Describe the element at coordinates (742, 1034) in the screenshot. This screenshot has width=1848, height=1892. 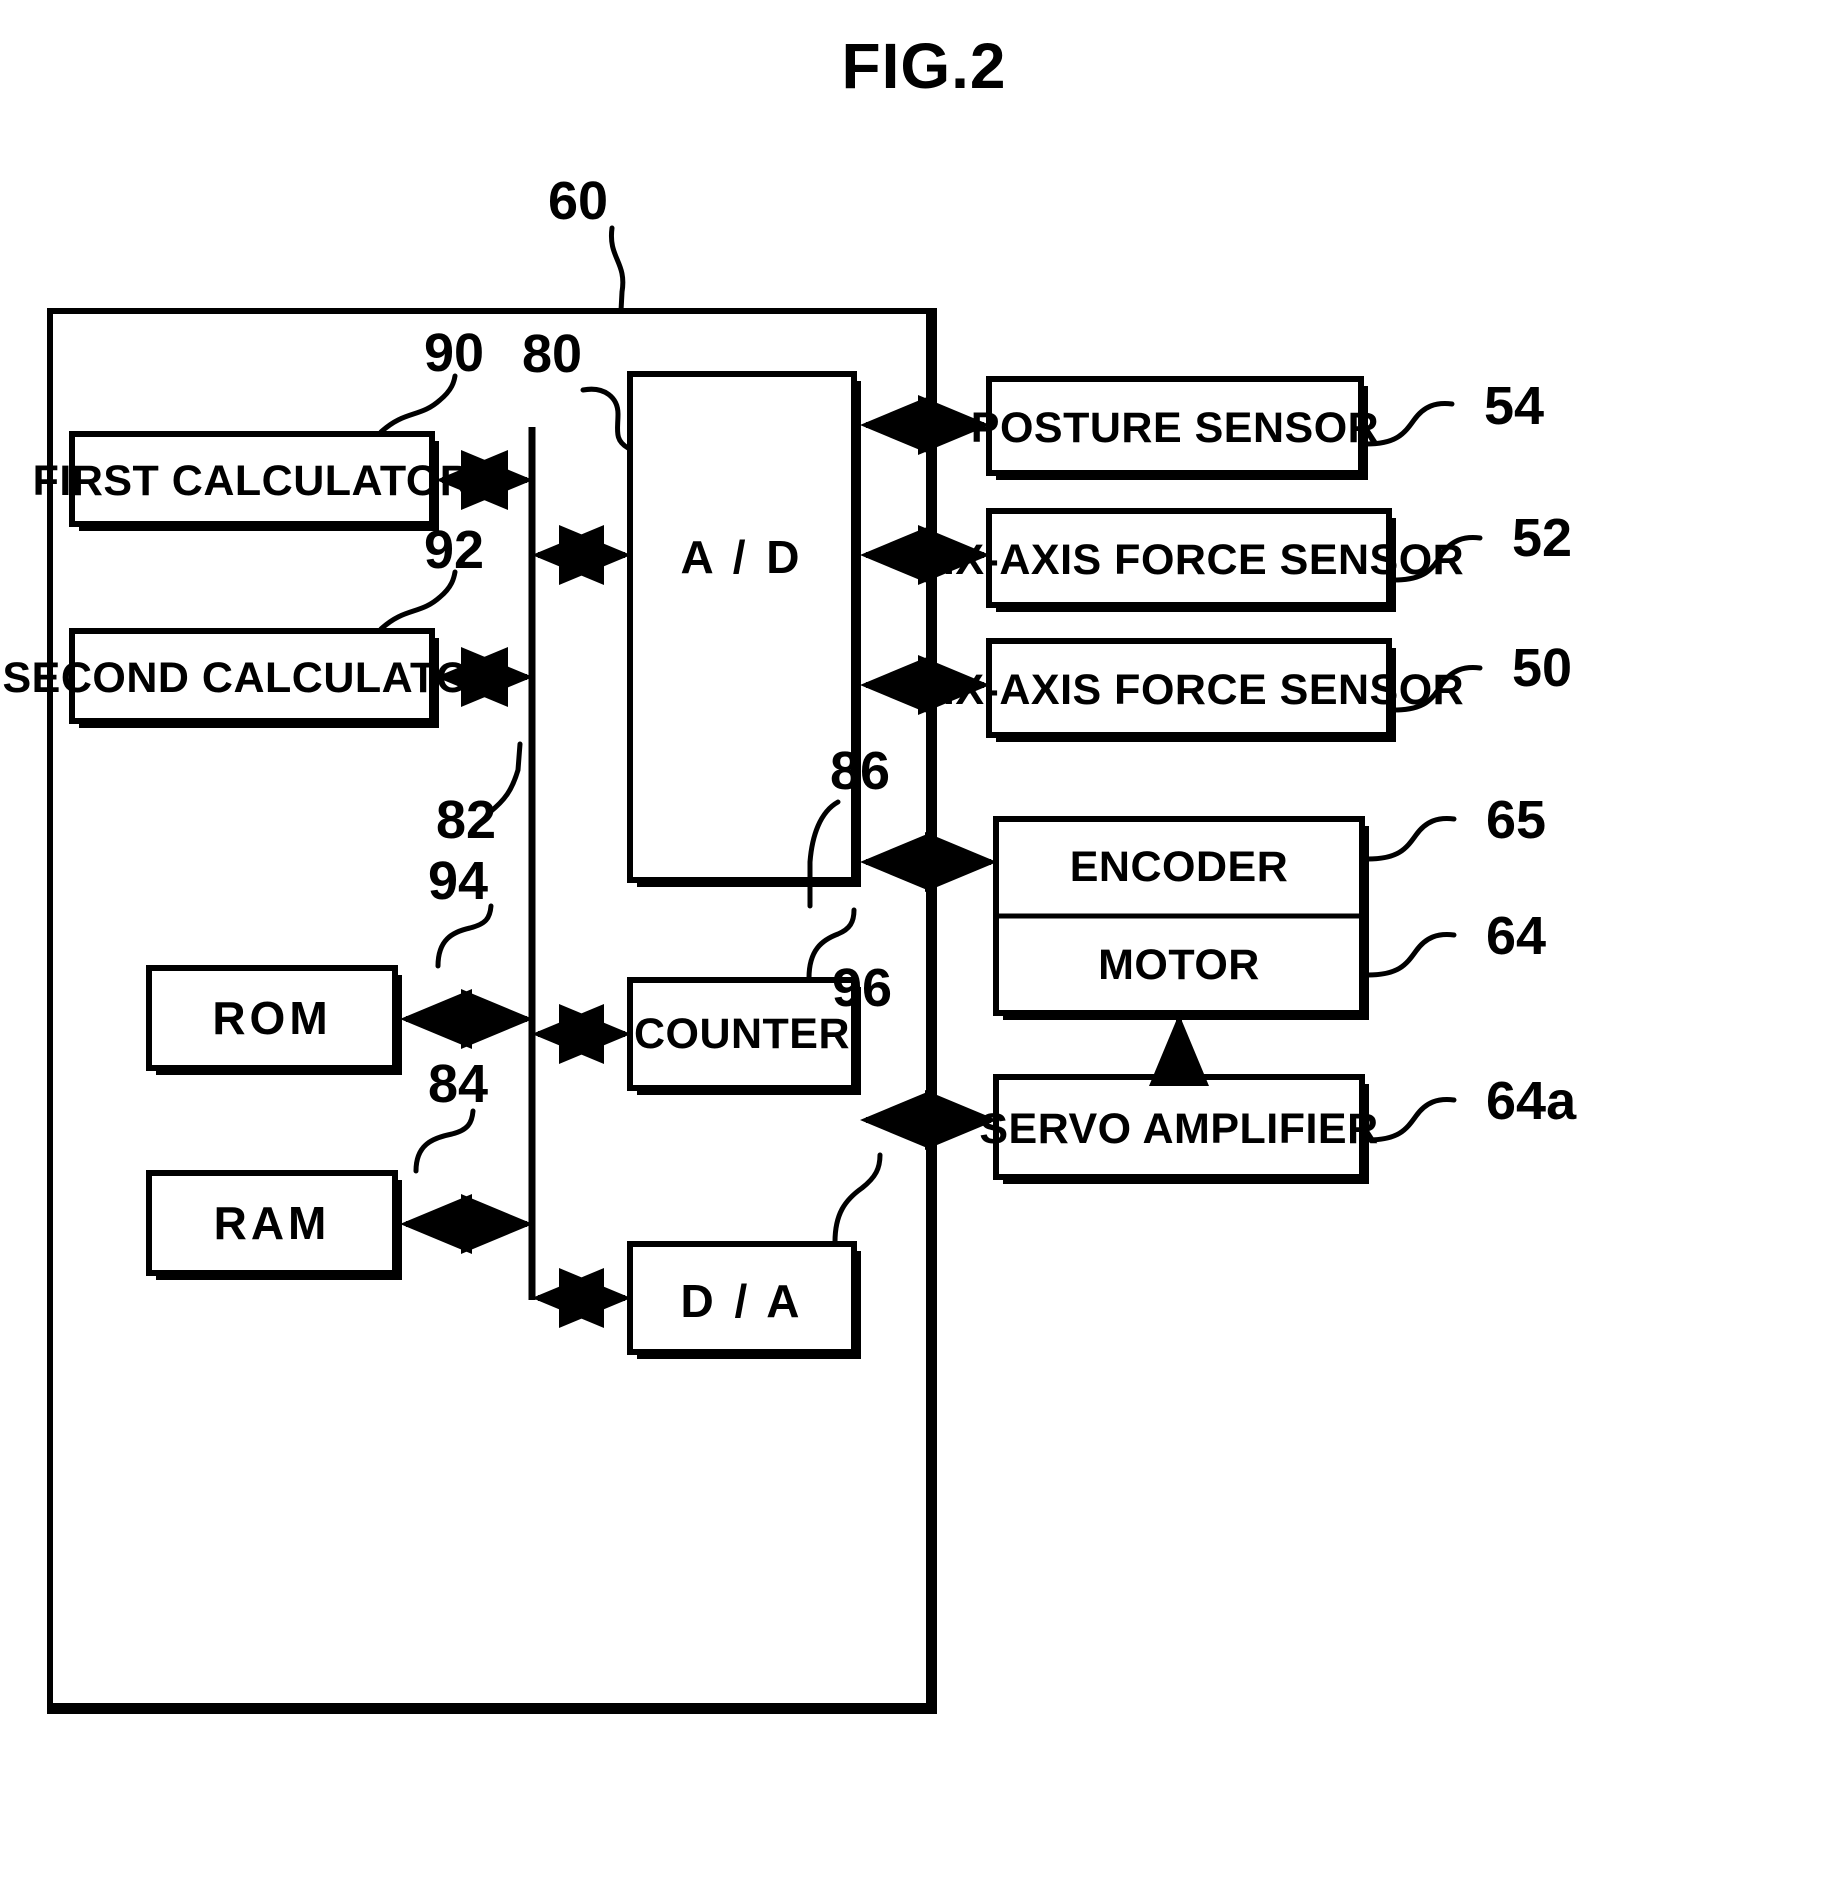
I see `counter-label: COUNTER` at that location.